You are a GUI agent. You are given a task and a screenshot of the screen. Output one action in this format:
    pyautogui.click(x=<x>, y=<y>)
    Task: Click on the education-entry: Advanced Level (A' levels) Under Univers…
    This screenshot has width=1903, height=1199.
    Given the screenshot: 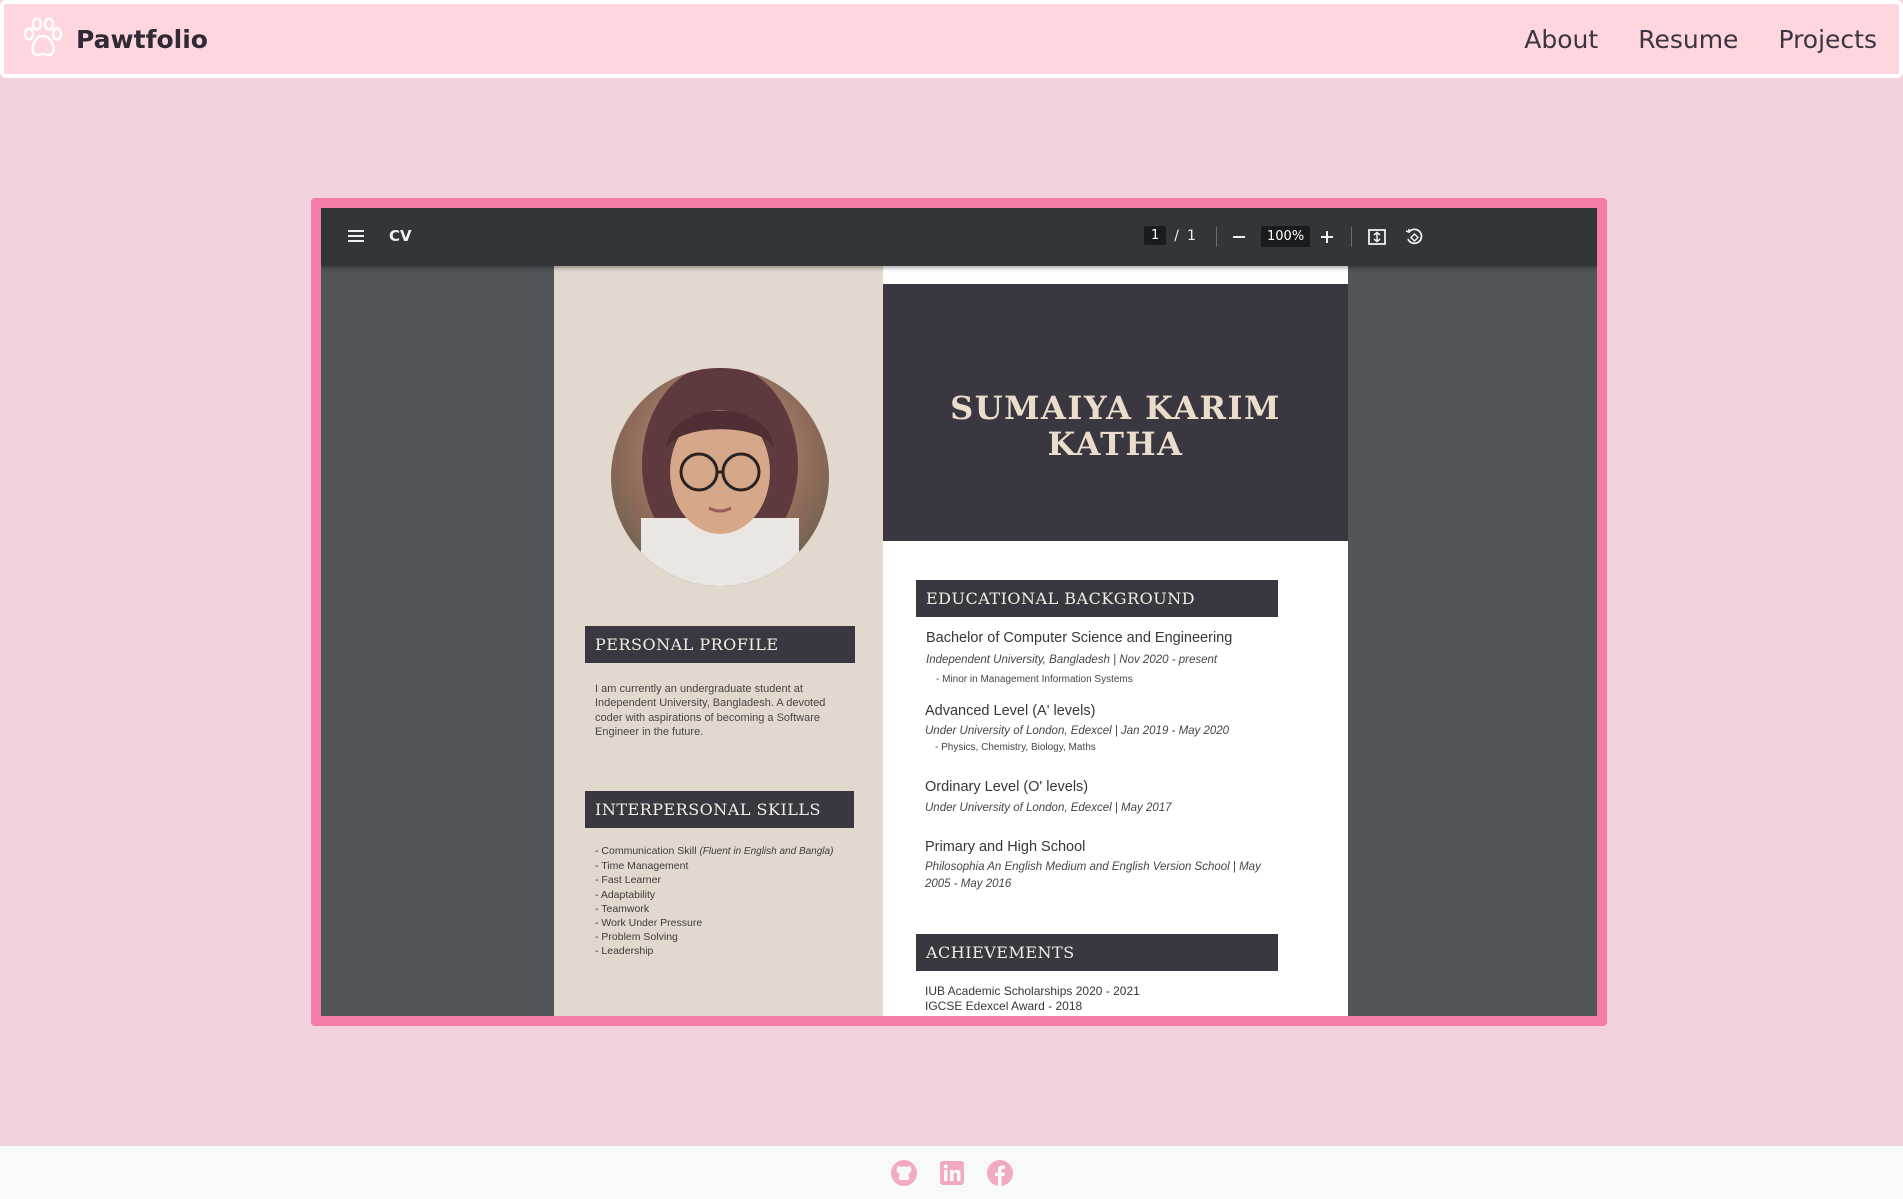 What is the action you would take?
    pyautogui.click(x=1105, y=728)
    